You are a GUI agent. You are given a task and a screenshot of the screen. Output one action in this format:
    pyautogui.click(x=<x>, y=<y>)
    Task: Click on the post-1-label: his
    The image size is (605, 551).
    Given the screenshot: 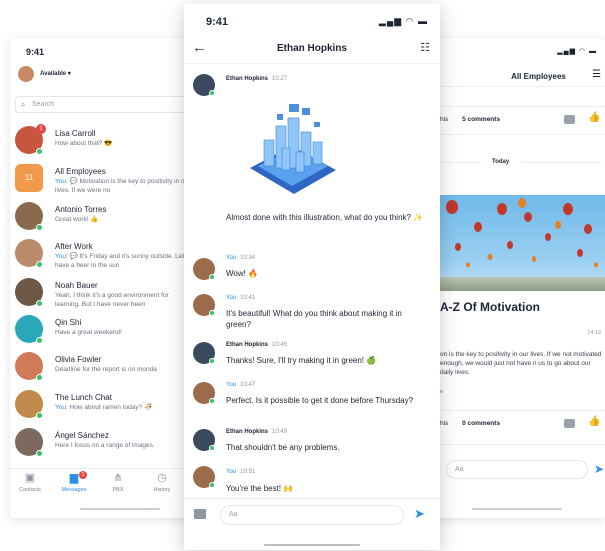 What is the action you would take?
    pyautogui.click(x=444, y=119)
    